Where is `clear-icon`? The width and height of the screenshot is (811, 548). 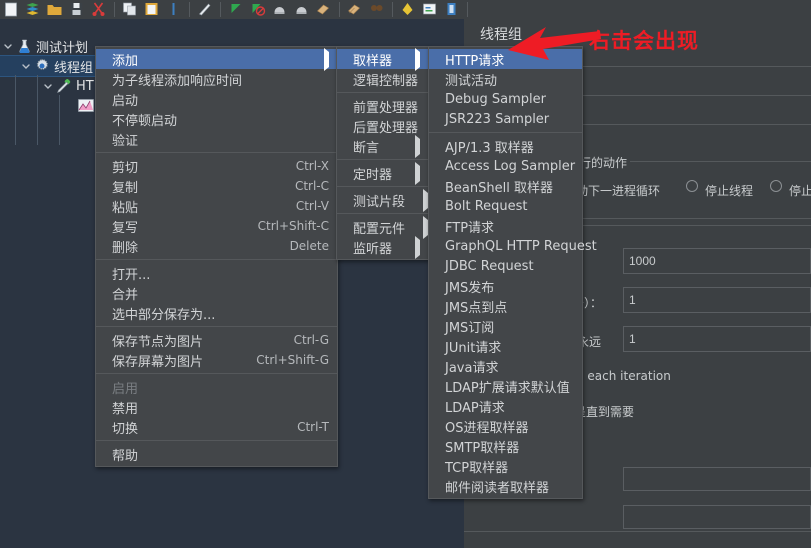
clear-icon is located at coordinates (324, 9).